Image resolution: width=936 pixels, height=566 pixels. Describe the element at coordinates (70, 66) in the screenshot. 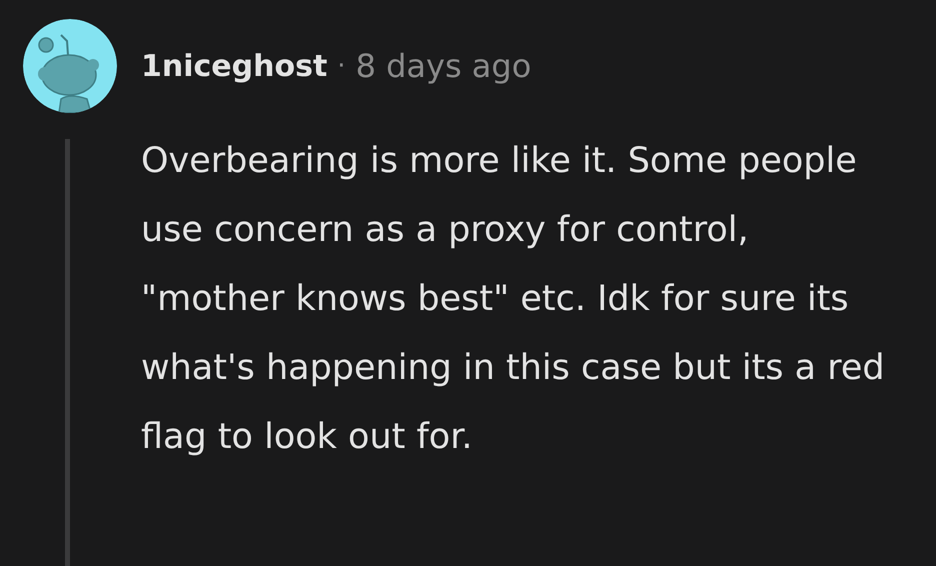

I see `avatar-icon` at that location.